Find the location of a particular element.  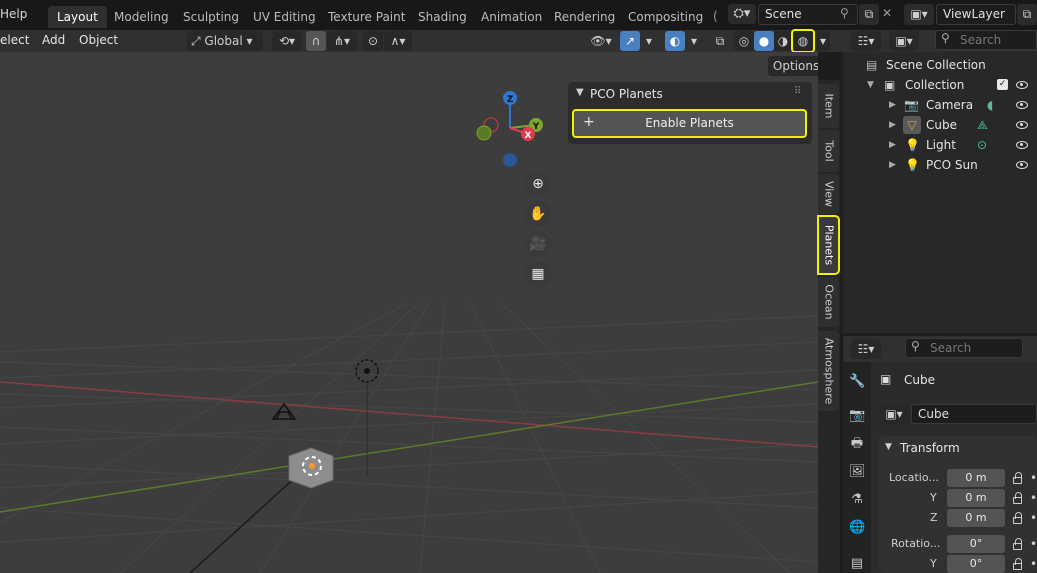

transform-panel-title: Transform is located at coordinates (930, 448).